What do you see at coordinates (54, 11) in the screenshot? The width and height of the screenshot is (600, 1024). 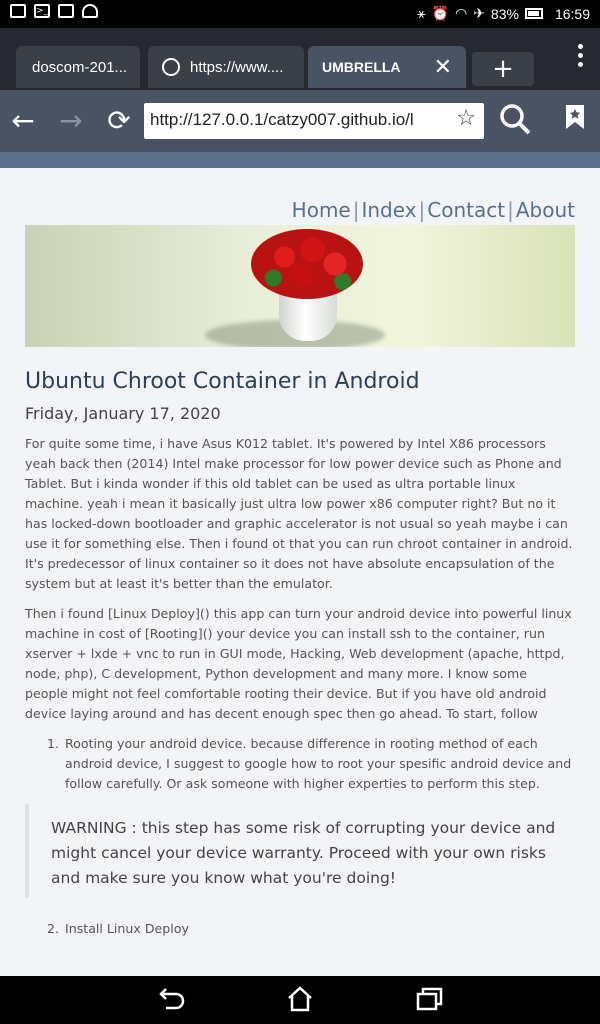 I see `status-notification-icons: >_` at bounding box center [54, 11].